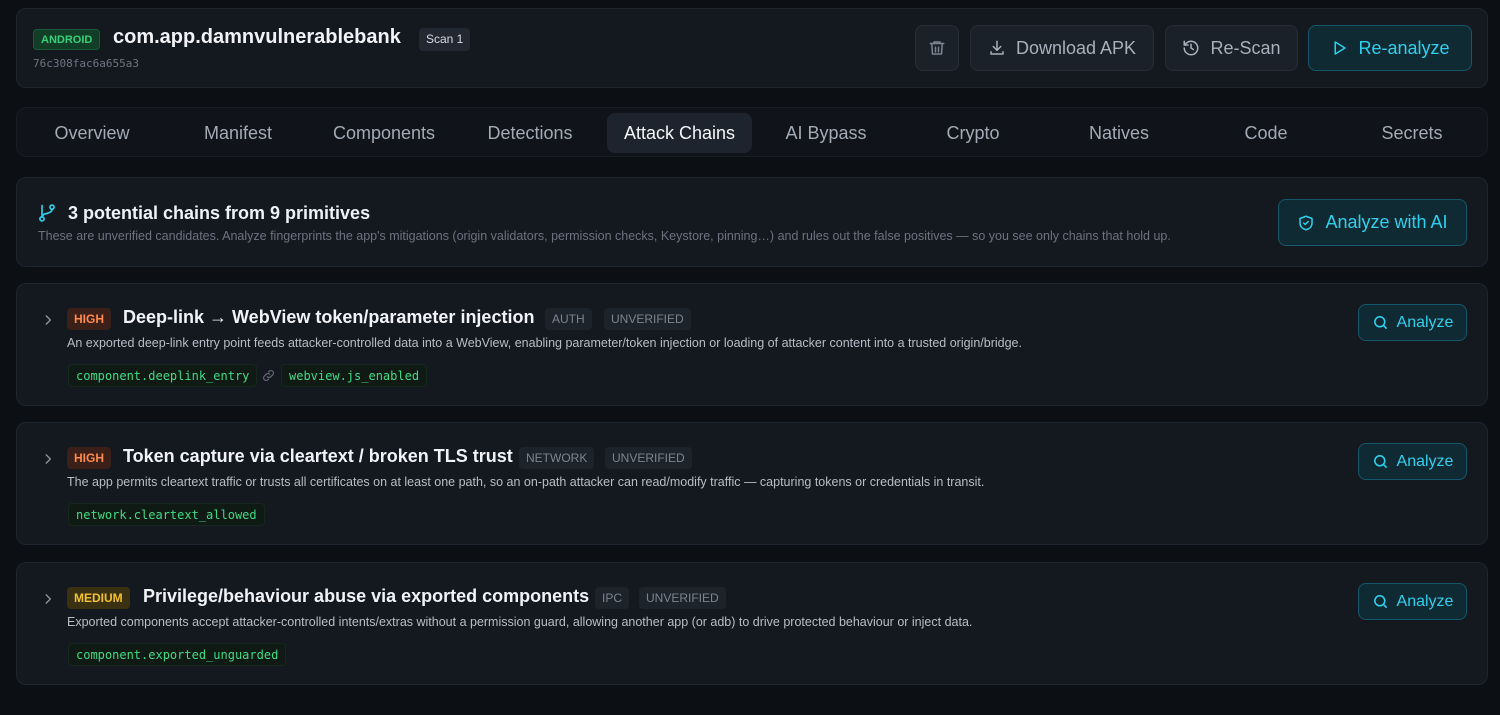 The height and width of the screenshot is (715, 1500). Describe the element at coordinates (445, 39) in the screenshot. I see `scan-badge: Scan 1` at that location.